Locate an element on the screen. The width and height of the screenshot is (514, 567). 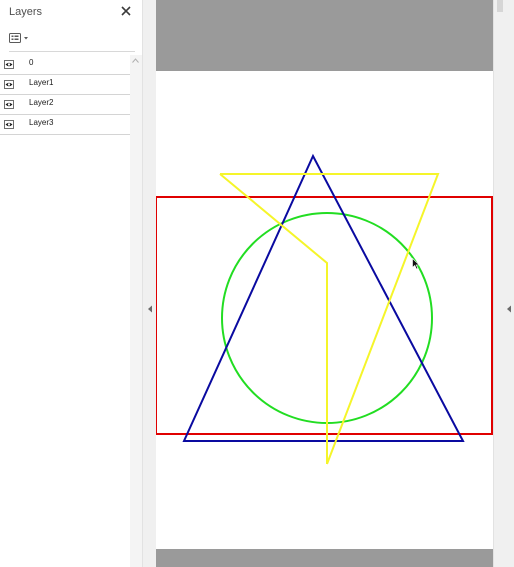
layers-panel-title: Layers is located at coordinates (26, 12).